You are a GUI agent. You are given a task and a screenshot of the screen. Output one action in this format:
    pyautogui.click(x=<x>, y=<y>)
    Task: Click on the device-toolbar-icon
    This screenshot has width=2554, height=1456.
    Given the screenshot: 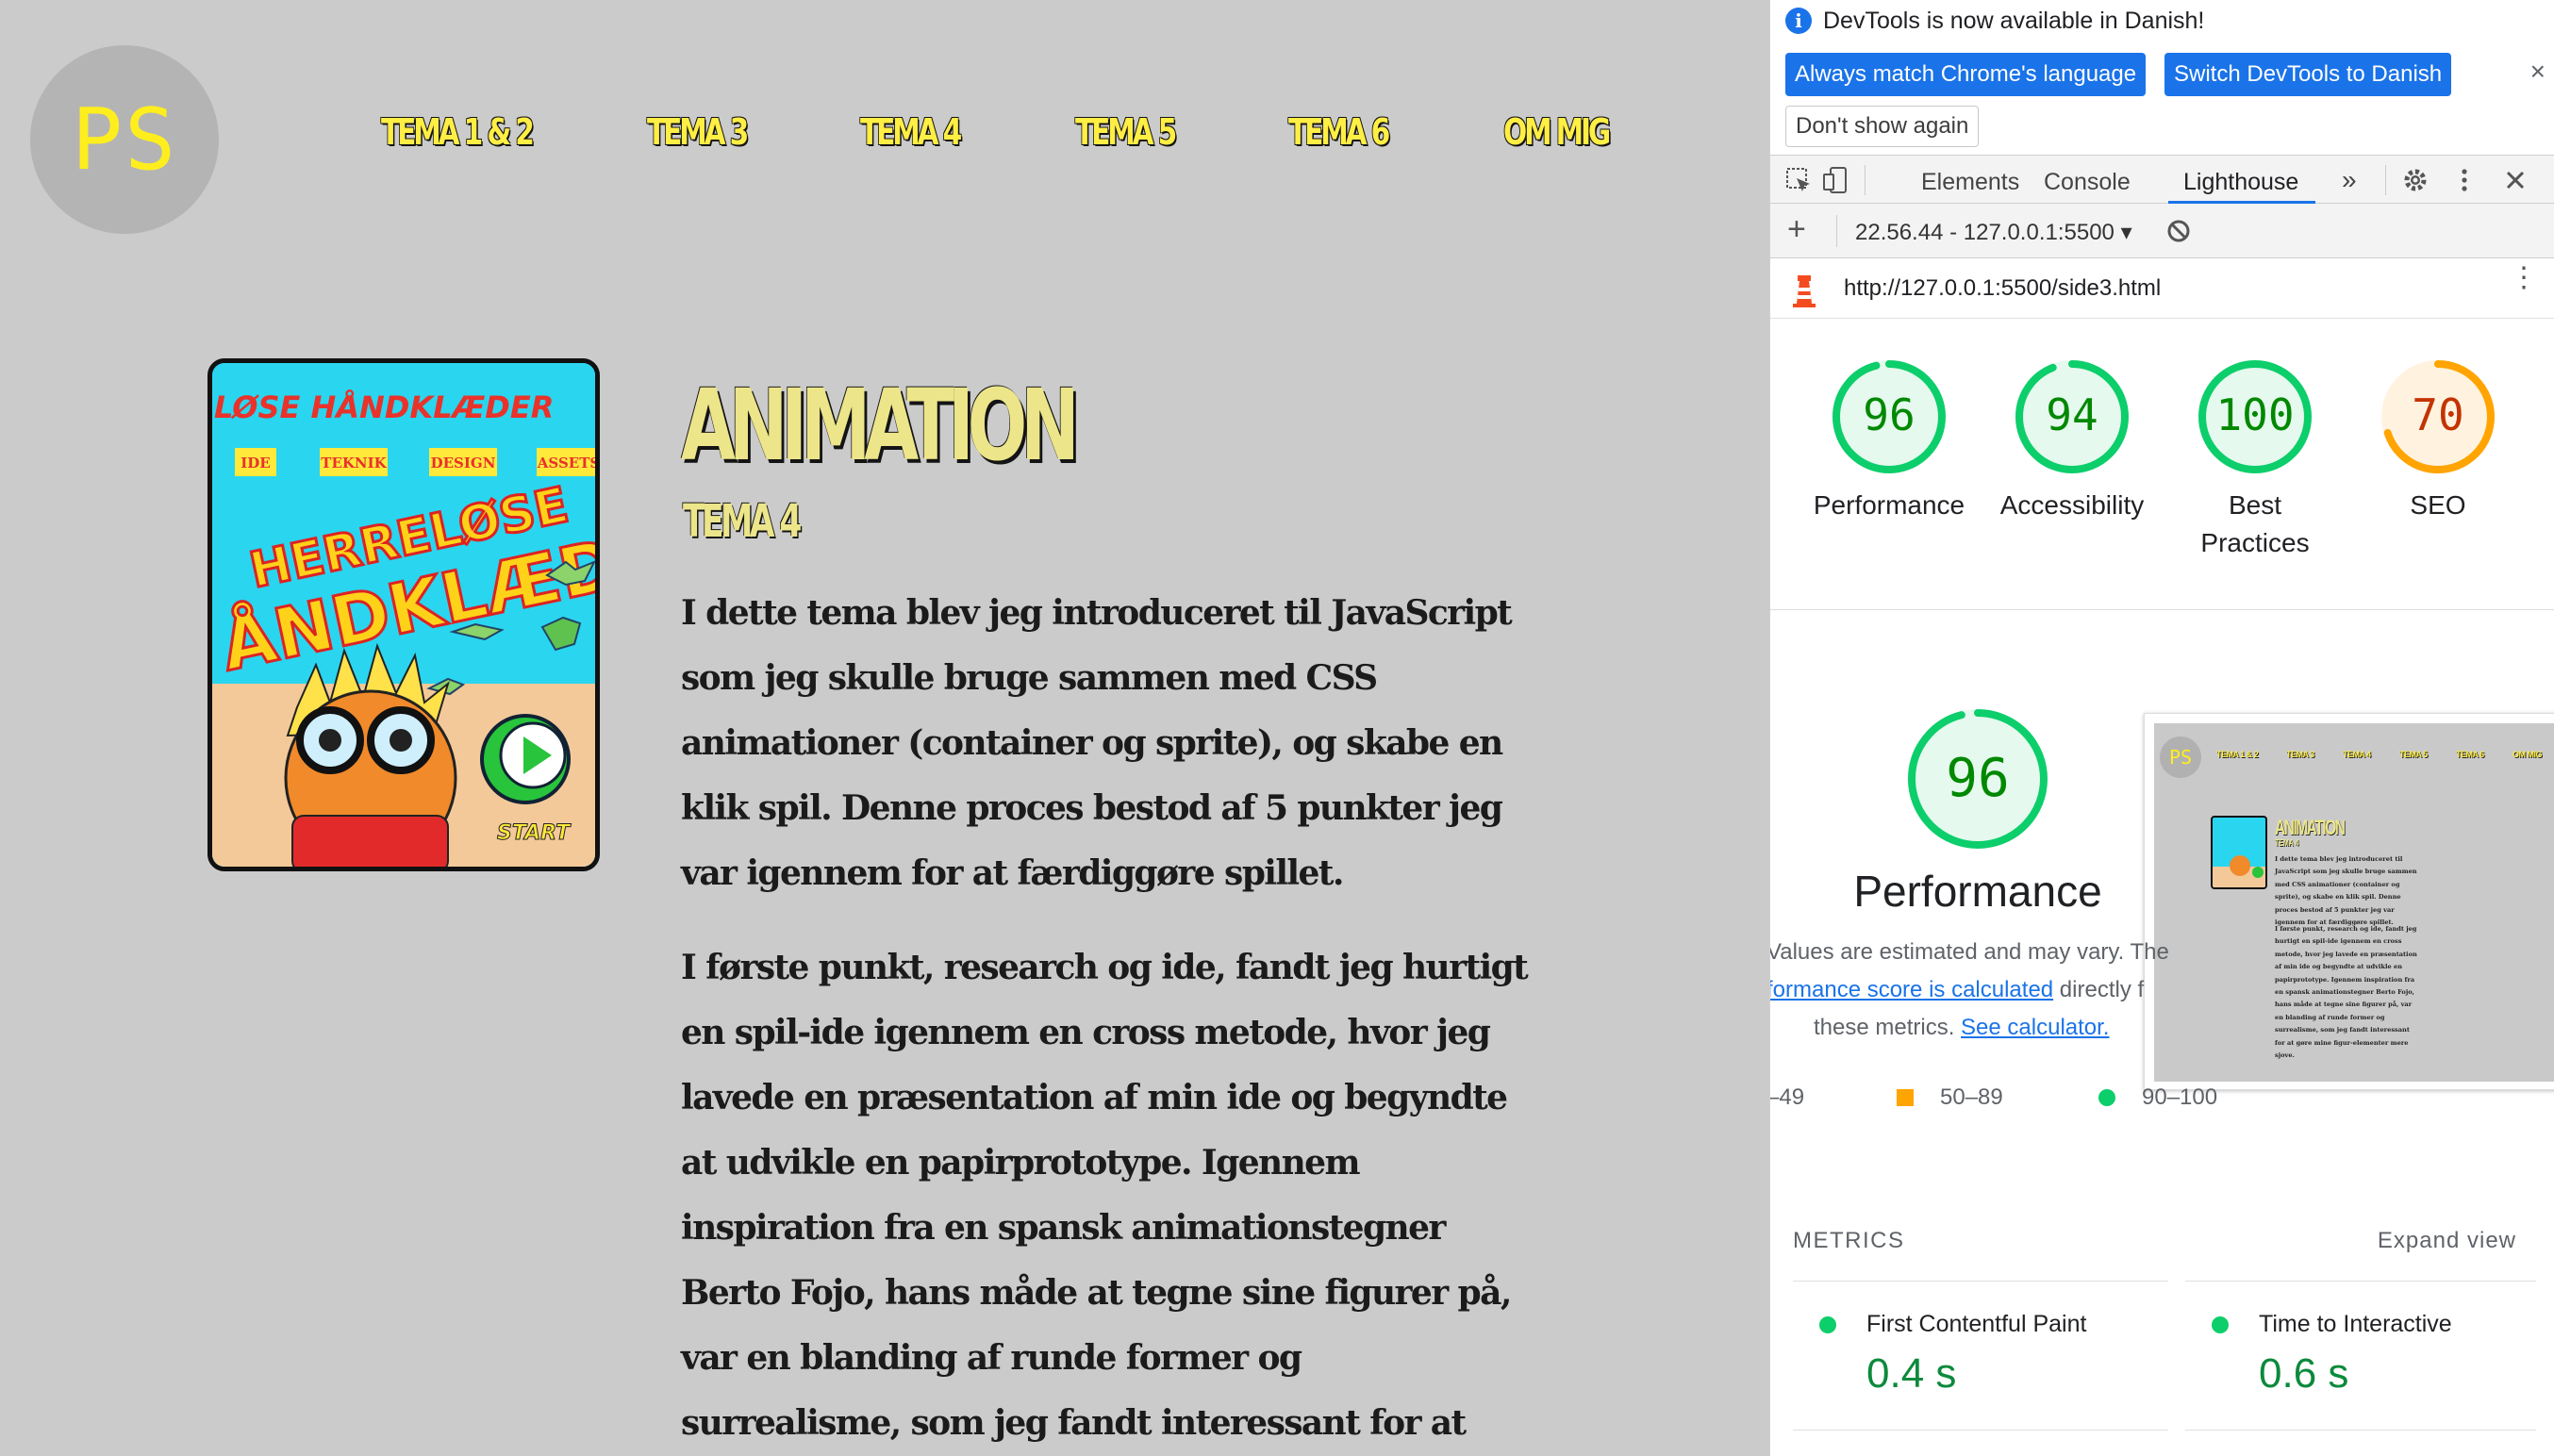 What is the action you would take?
    pyautogui.click(x=1836, y=180)
    